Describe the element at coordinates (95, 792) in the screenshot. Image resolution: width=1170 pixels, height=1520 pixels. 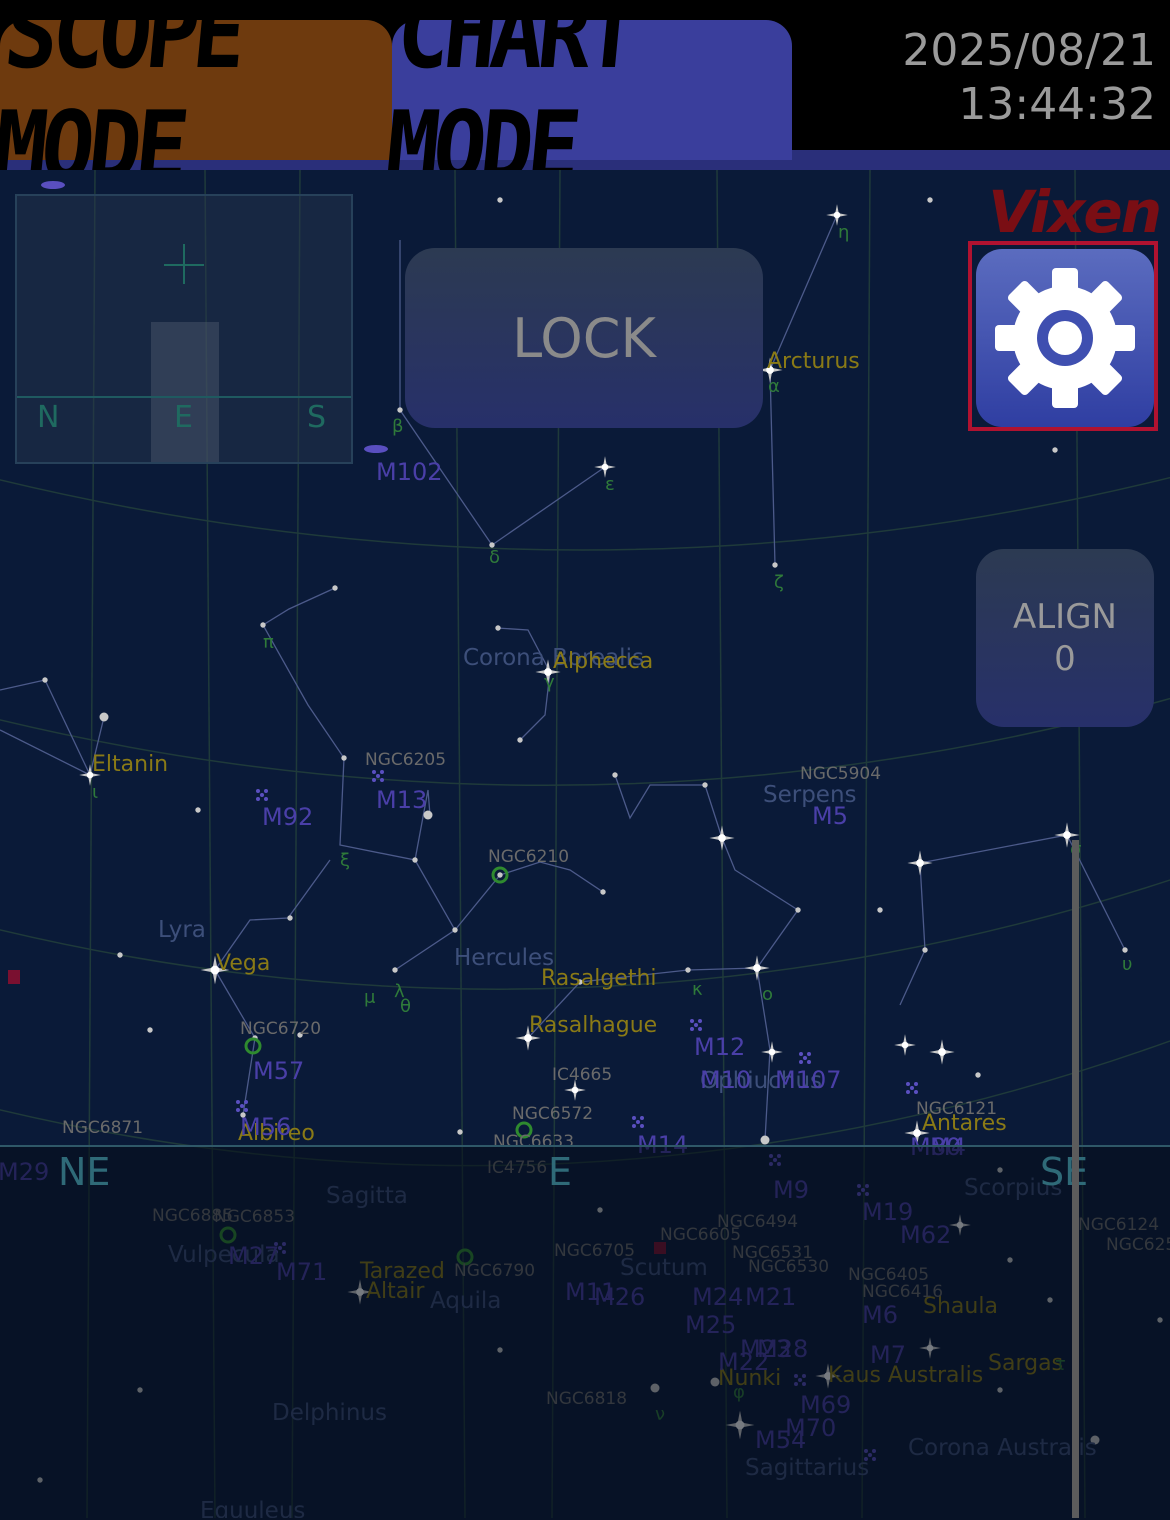
I see `greek-letter-label: ι` at that location.